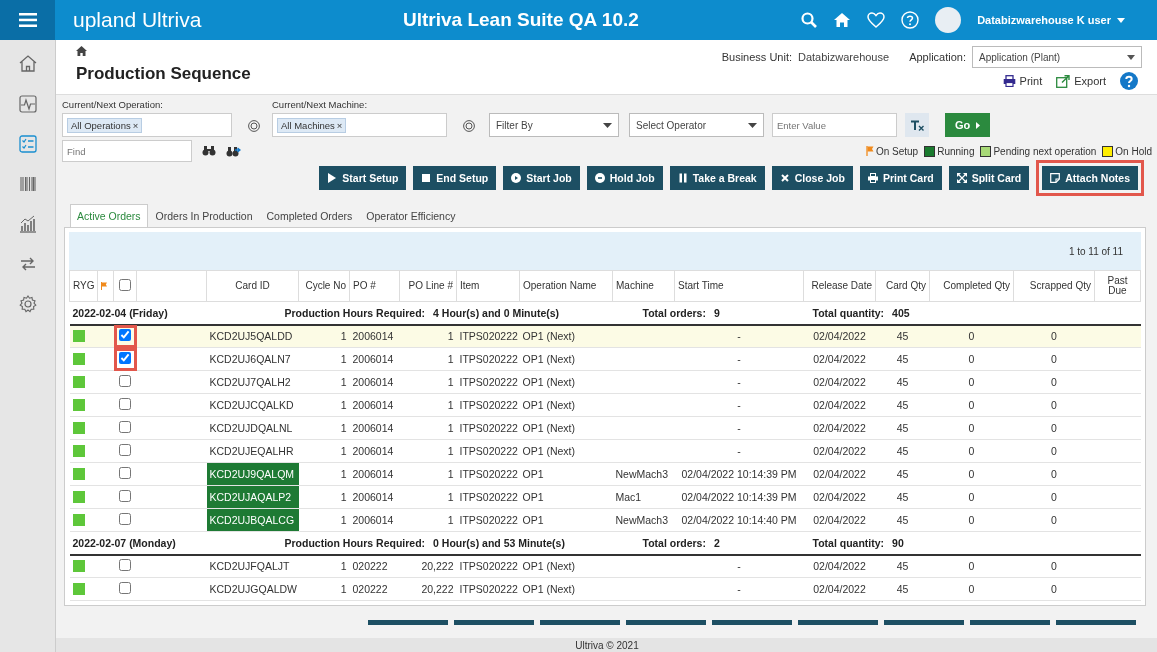 Image resolution: width=1157 pixels, height=652 pixels. I want to click on export-link: Export, so click(1081, 81).